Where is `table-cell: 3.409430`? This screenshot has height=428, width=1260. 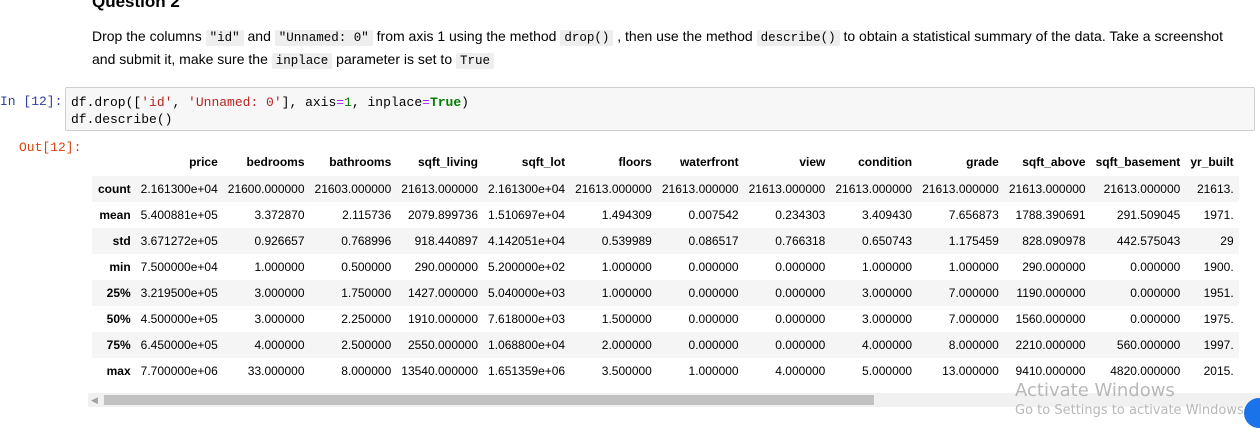
table-cell: 3.409430 is located at coordinates (887, 215).